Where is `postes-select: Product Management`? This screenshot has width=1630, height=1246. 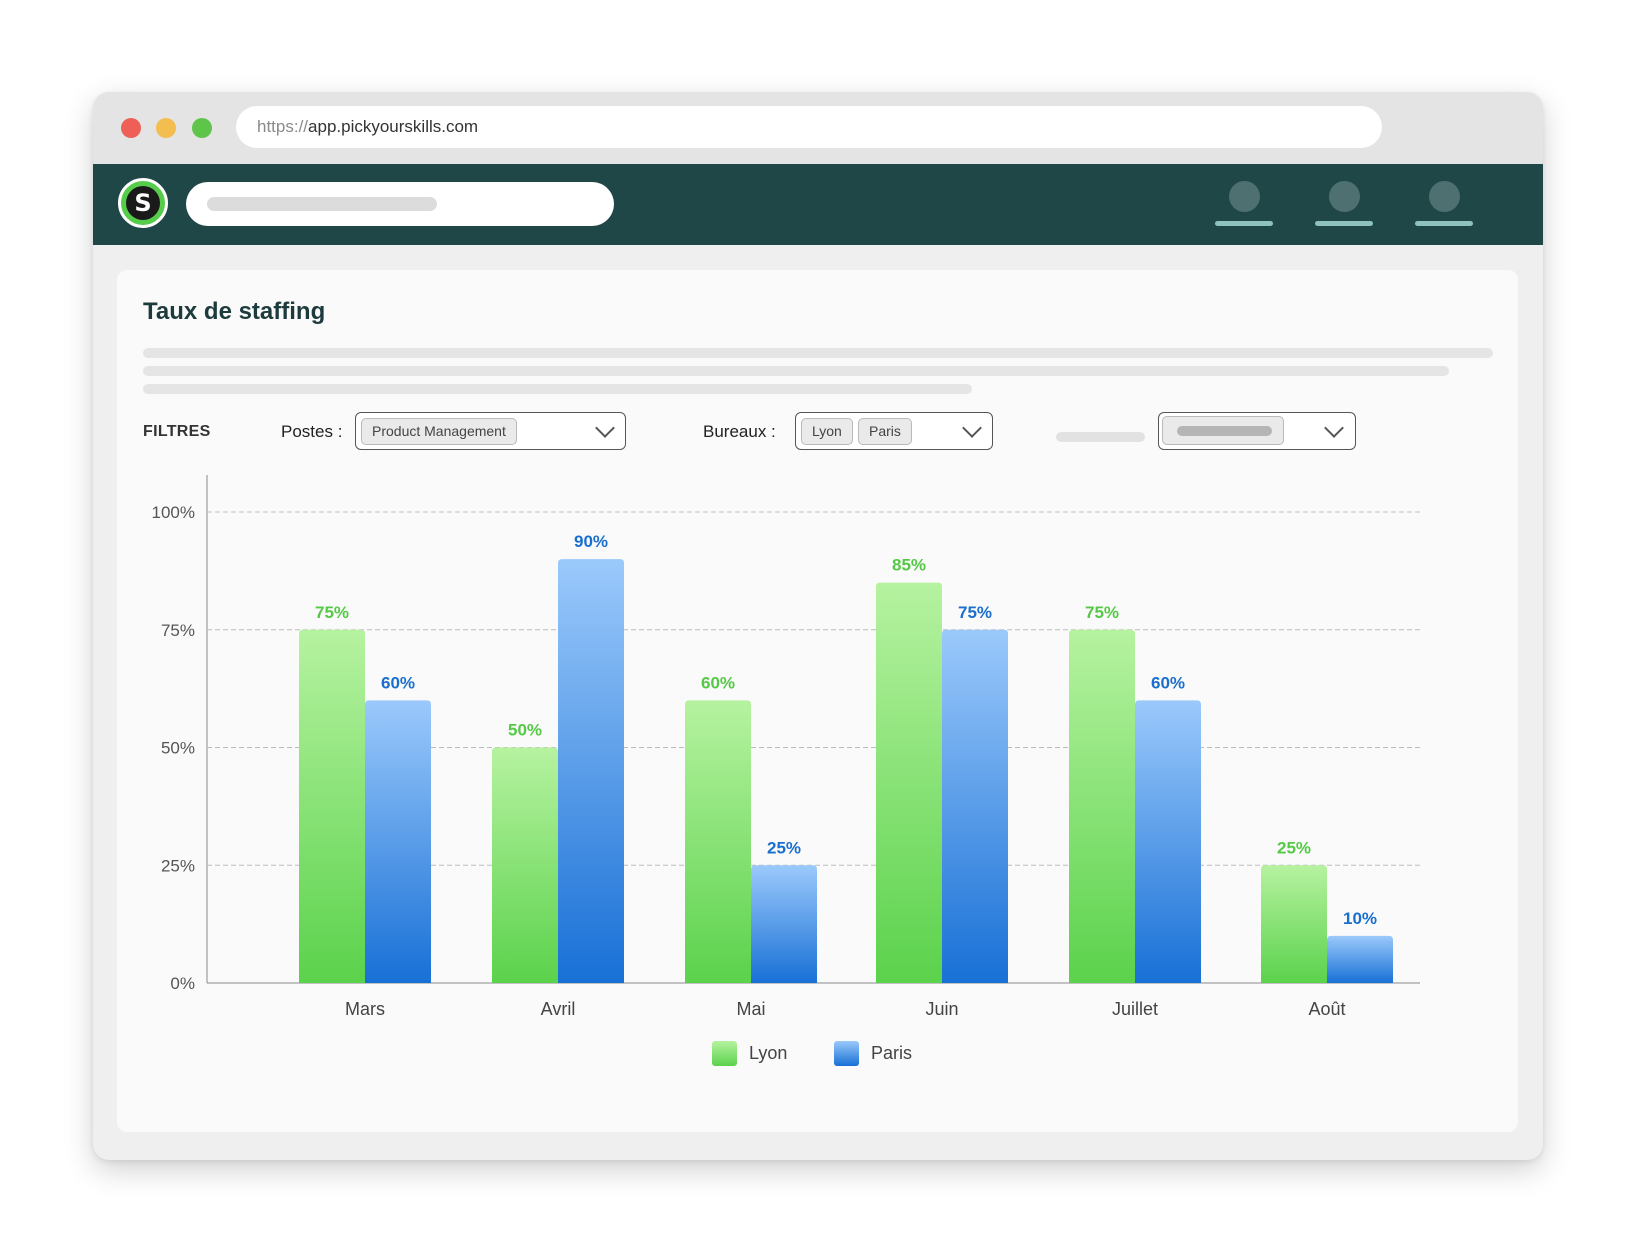 postes-select: Product Management is located at coordinates (490, 431).